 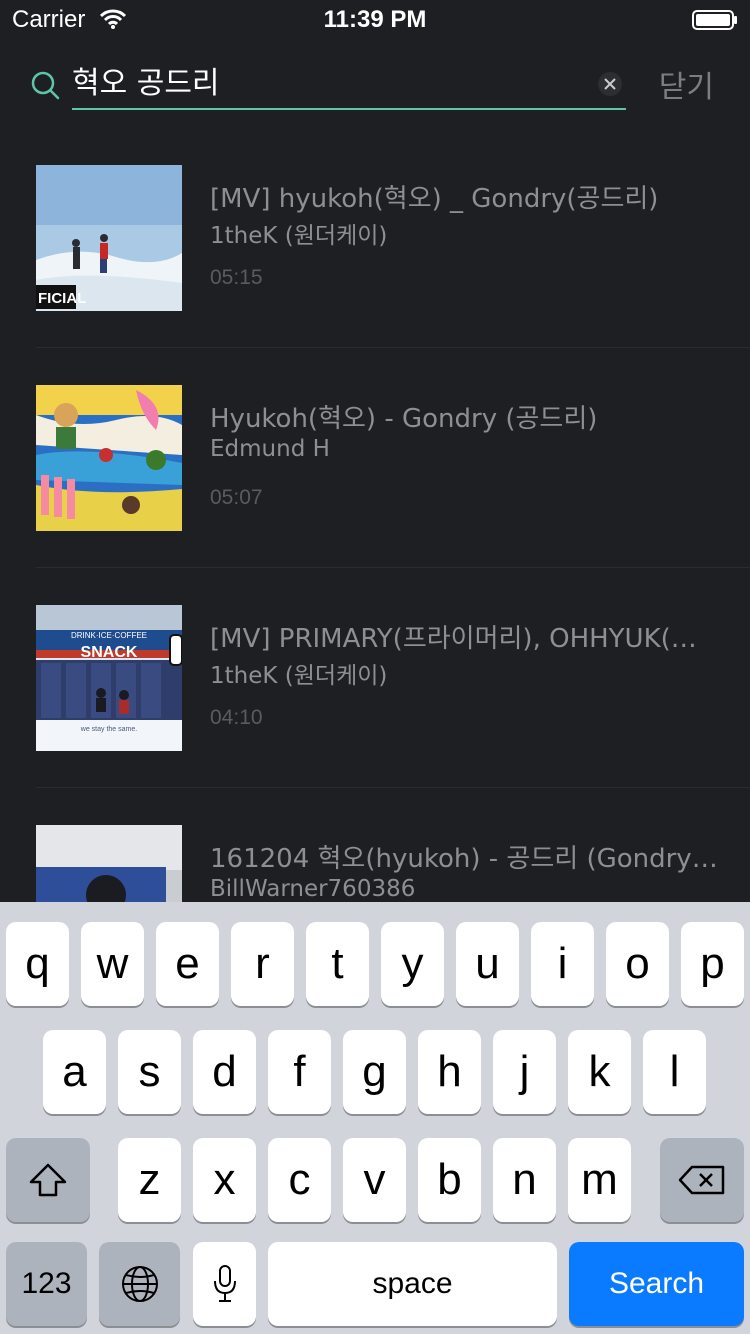 What do you see at coordinates (149, 1180) in the screenshot?
I see `key-z: z` at bounding box center [149, 1180].